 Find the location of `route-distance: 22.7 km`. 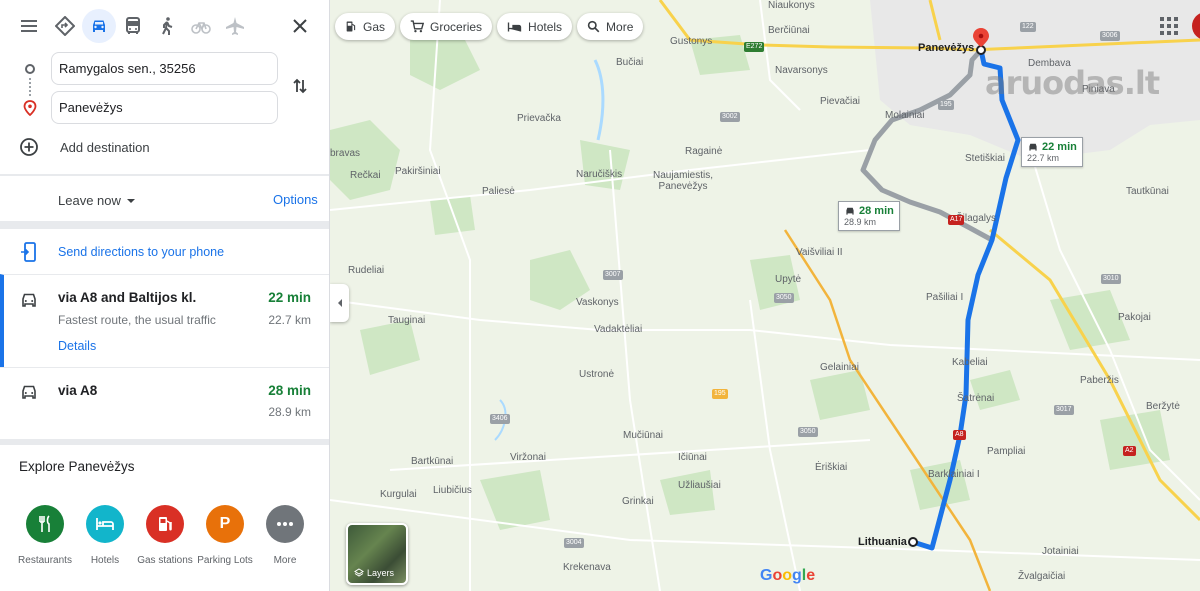

route-distance: 22.7 km is located at coordinates (289, 320).